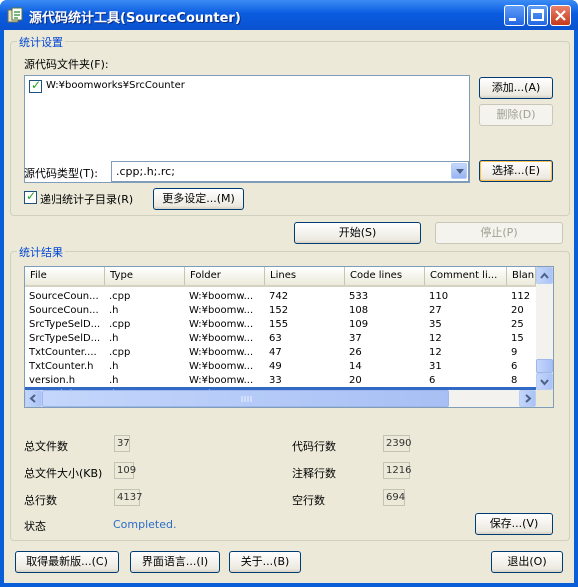 This screenshot has height=587, width=578. What do you see at coordinates (135, 18) in the screenshot?
I see `window-title: 源代码统计工具(SourceCounter)` at bounding box center [135, 18].